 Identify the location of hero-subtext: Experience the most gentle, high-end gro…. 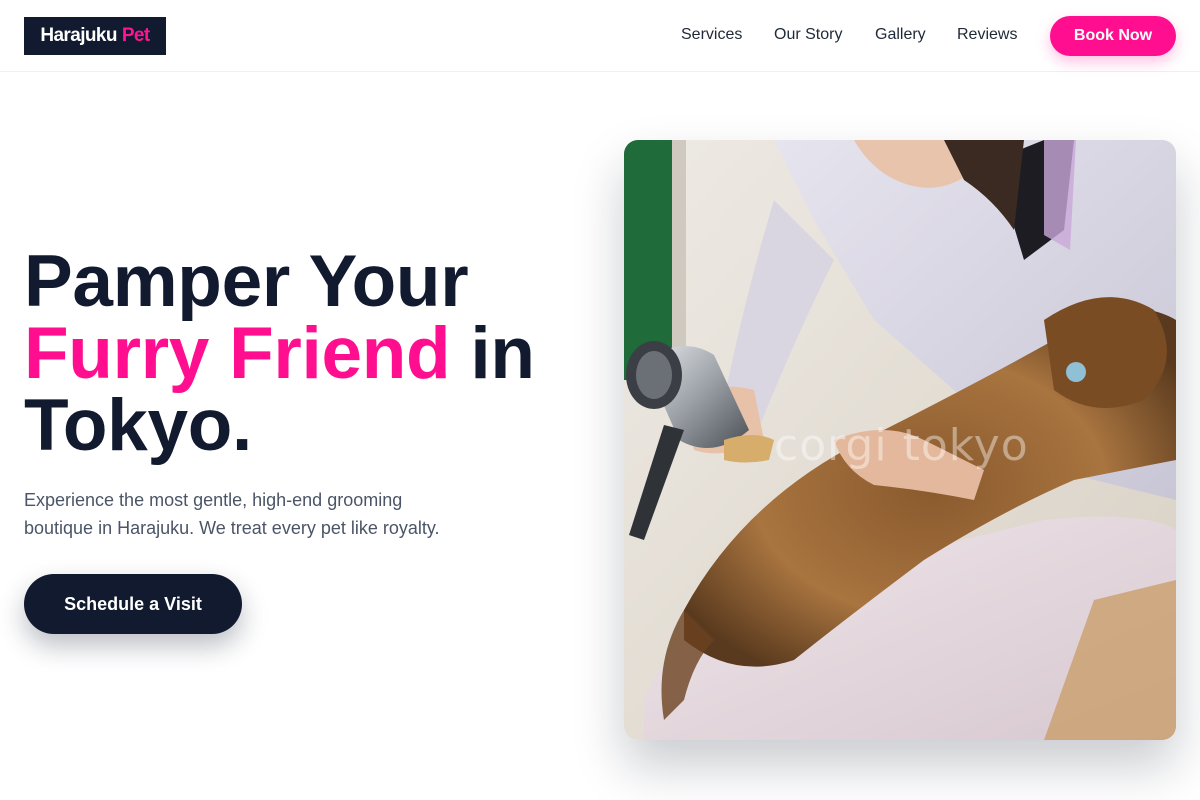
(232, 514).